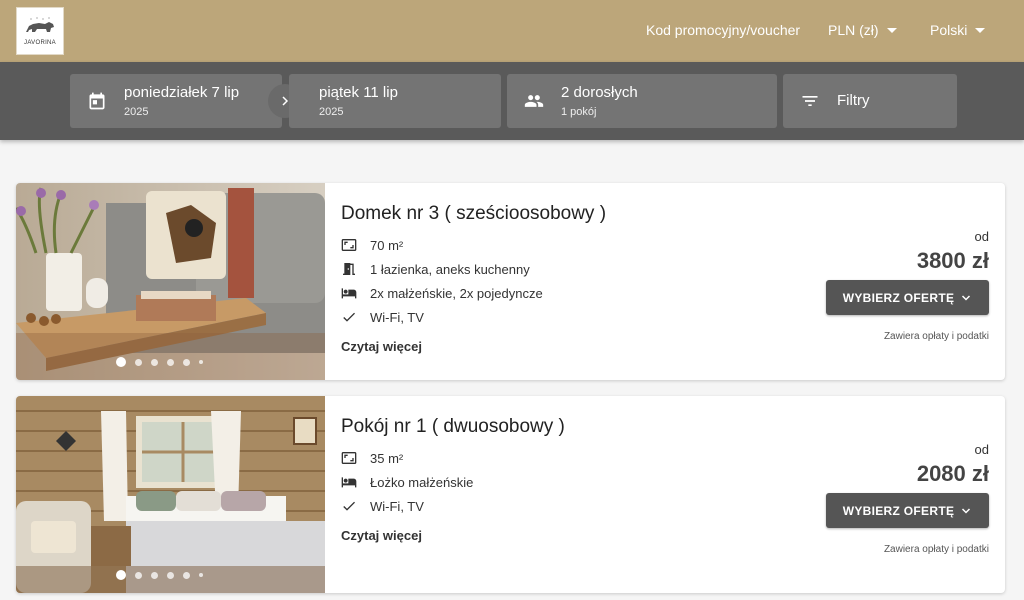 The image size is (1024, 600). What do you see at coordinates (40, 24) in the screenshot?
I see `bear-logo-icon` at bounding box center [40, 24].